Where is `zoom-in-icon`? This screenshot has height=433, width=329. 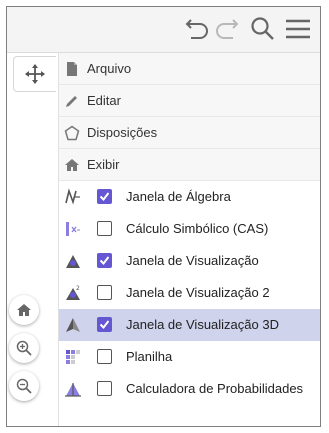
zoom-in-icon is located at coordinates (24, 348).